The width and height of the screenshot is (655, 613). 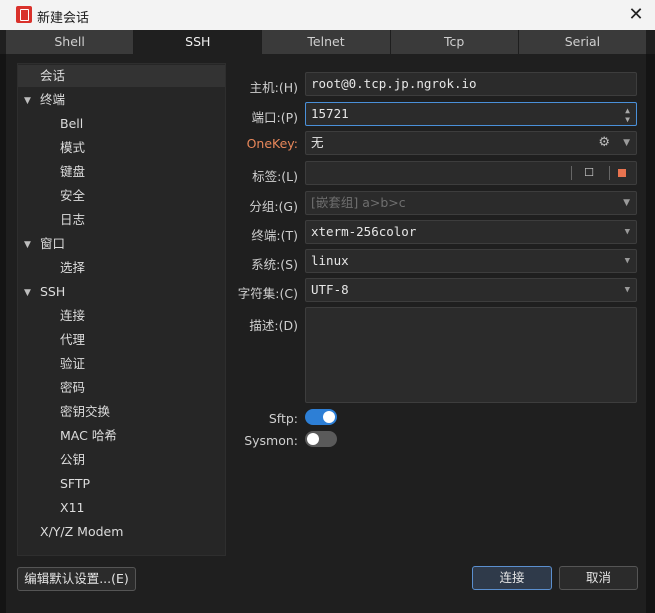 What do you see at coordinates (52, 100) in the screenshot?
I see `tree-item-terminal: 终端` at bounding box center [52, 100].